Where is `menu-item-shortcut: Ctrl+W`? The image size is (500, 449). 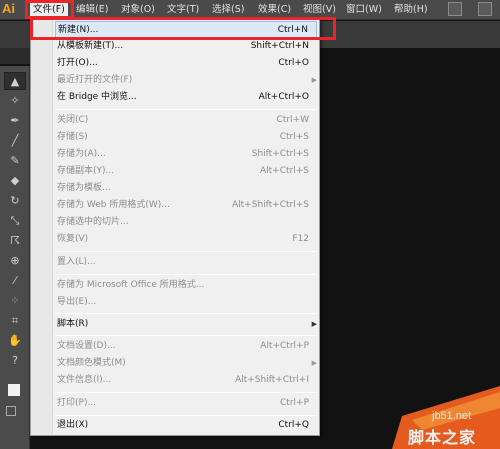
menu-item-shortcut: Ctrl+W is located at coordinates (292, 120).